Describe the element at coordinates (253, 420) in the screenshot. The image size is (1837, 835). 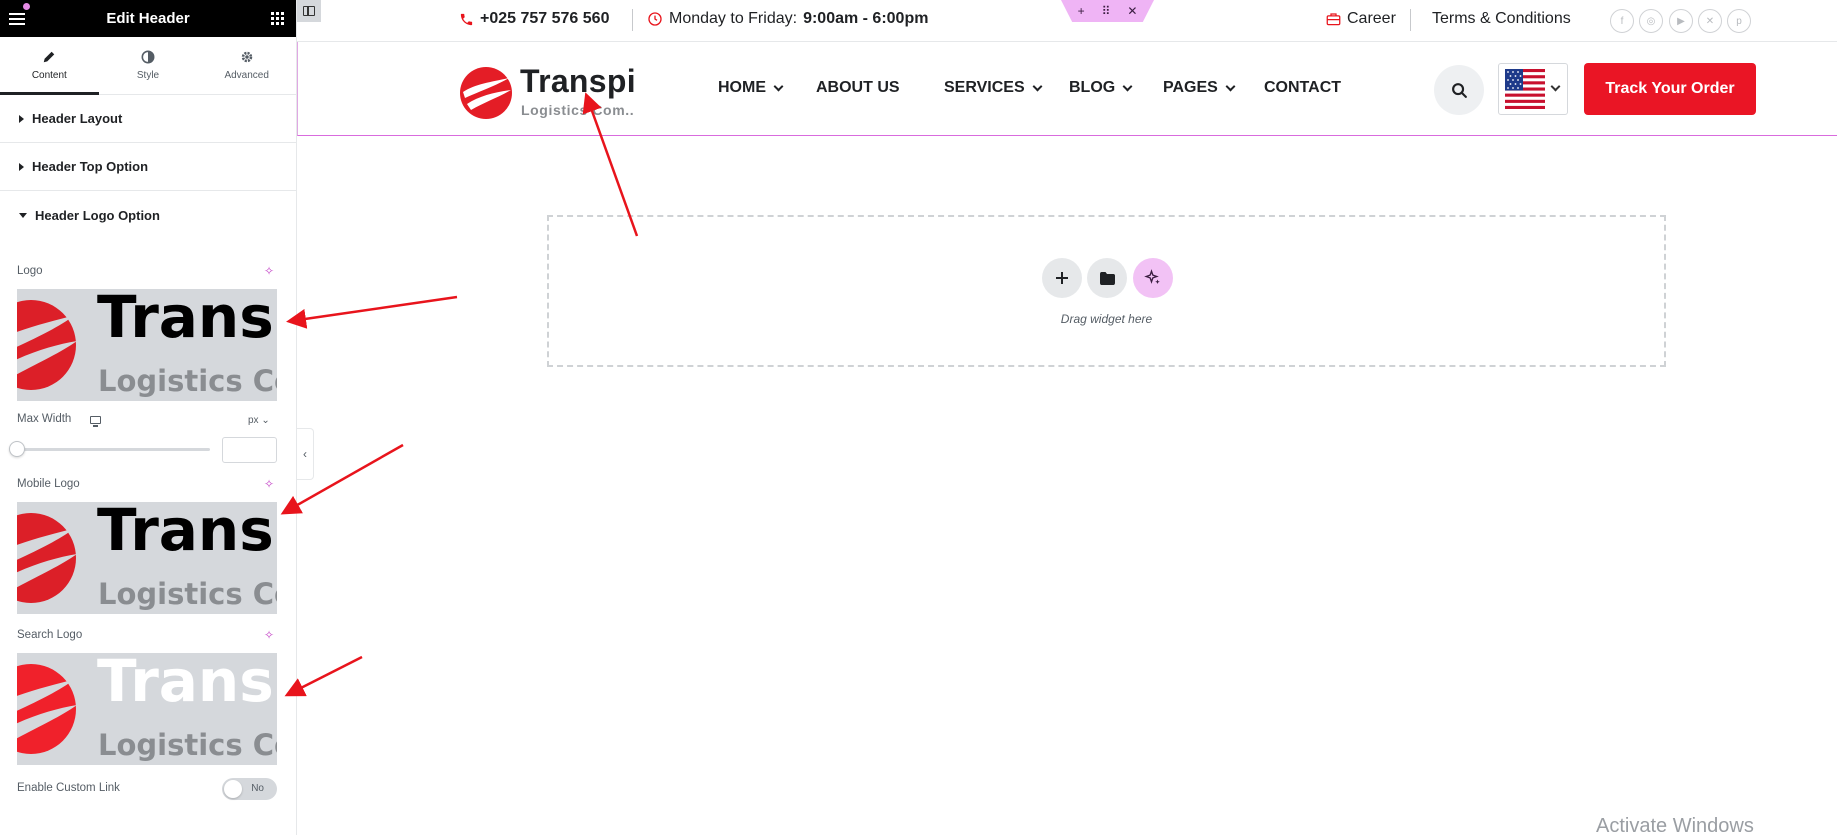
I see `unit-label: px` at that location.